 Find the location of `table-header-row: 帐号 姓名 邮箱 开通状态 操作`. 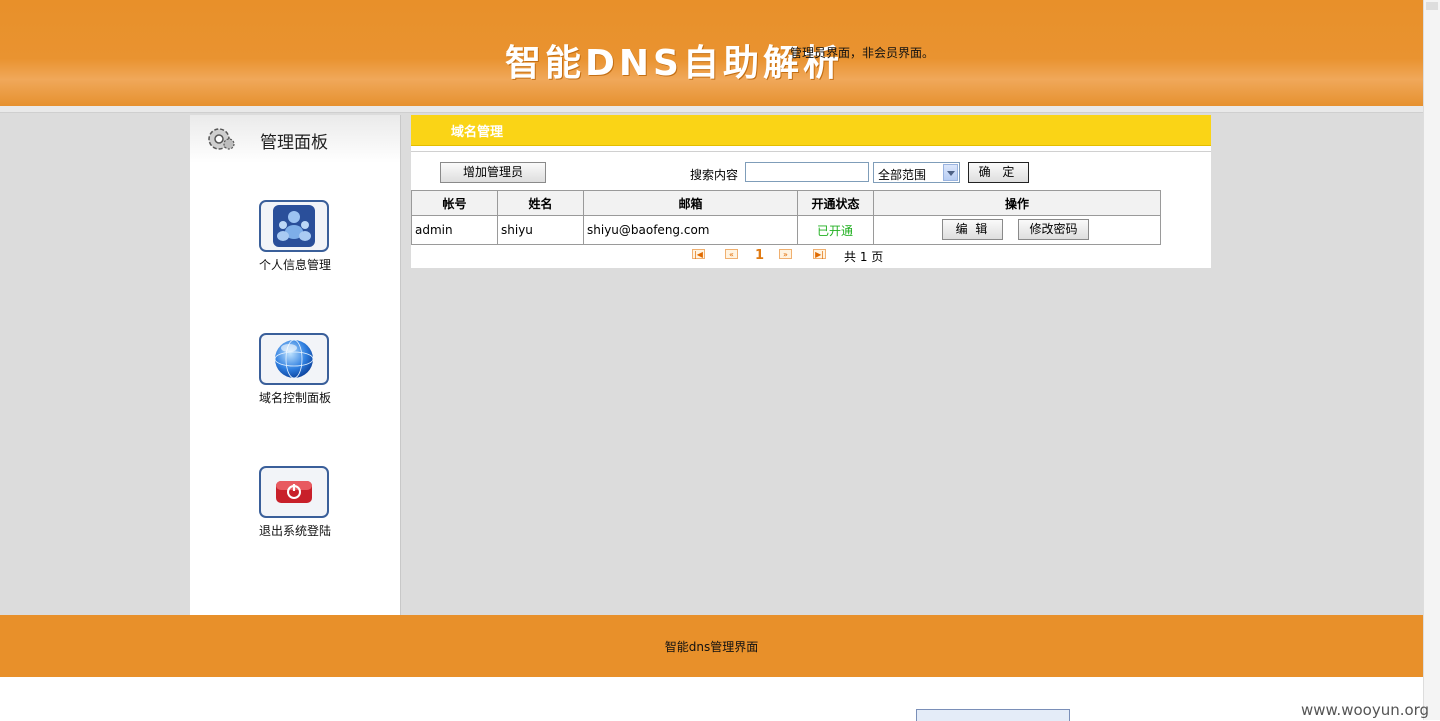

table-header-row: 帐号 姓名 邮箱 开通状态 操作 is located at coordinates (786, 203).